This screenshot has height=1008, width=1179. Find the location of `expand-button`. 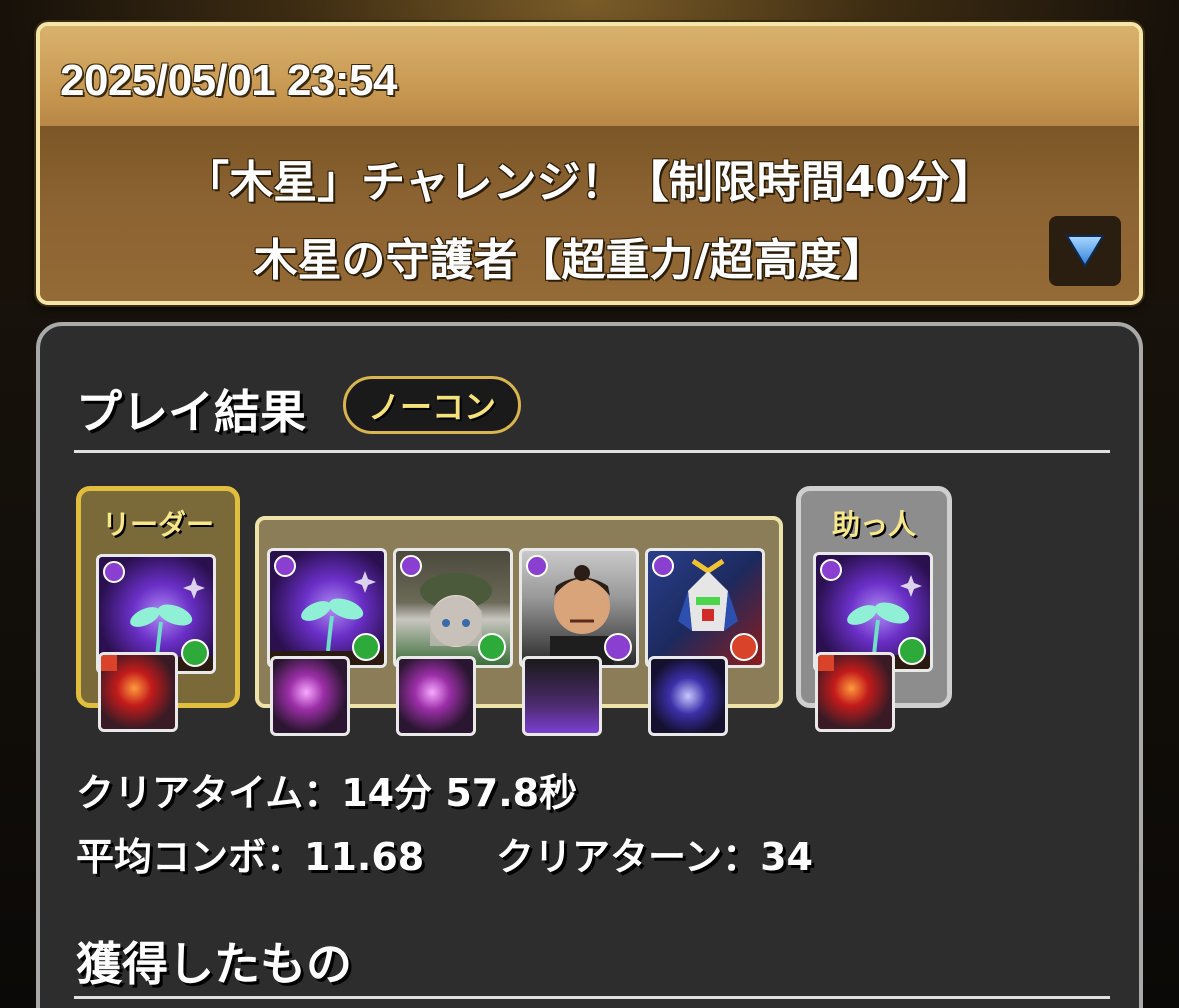

expand-button is located at coordinates (1085, 251).